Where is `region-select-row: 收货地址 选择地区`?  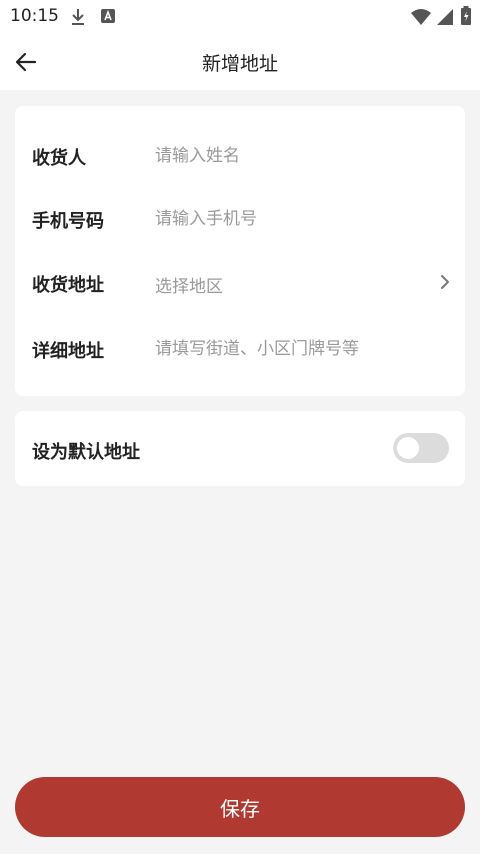 region-select-row: 收货地址 选择地区 is located at coordinates (240, 283).